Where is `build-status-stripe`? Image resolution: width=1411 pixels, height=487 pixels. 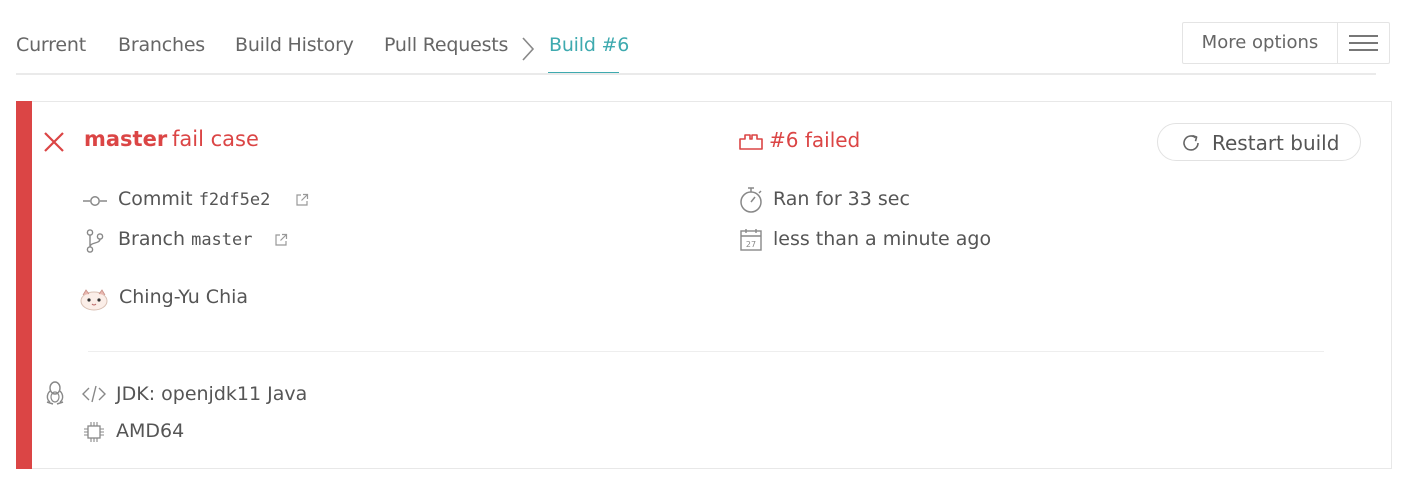
build-status-stripe is located at coordinates (24, 285).